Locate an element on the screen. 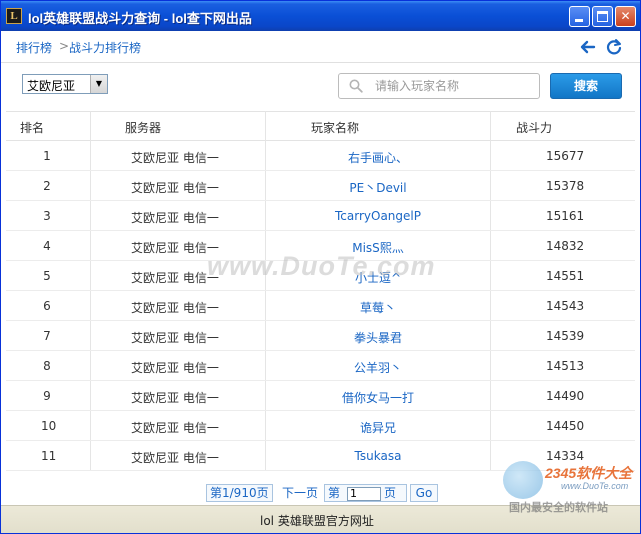 The image size is (641, 534). window-title: lol英雄联盟战斗力查询 - lol查下网出品 is located at coordinates (140, 18).